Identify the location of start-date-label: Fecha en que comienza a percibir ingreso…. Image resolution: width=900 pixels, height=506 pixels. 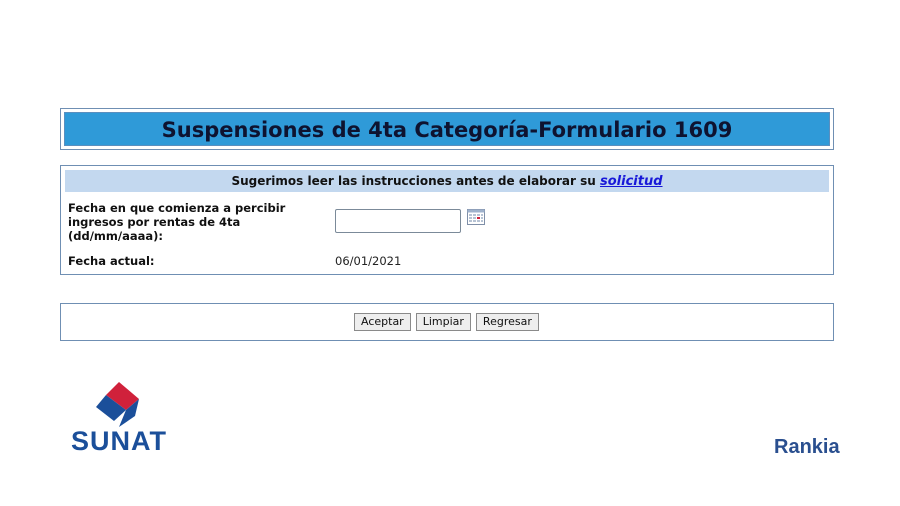
(177, 222).